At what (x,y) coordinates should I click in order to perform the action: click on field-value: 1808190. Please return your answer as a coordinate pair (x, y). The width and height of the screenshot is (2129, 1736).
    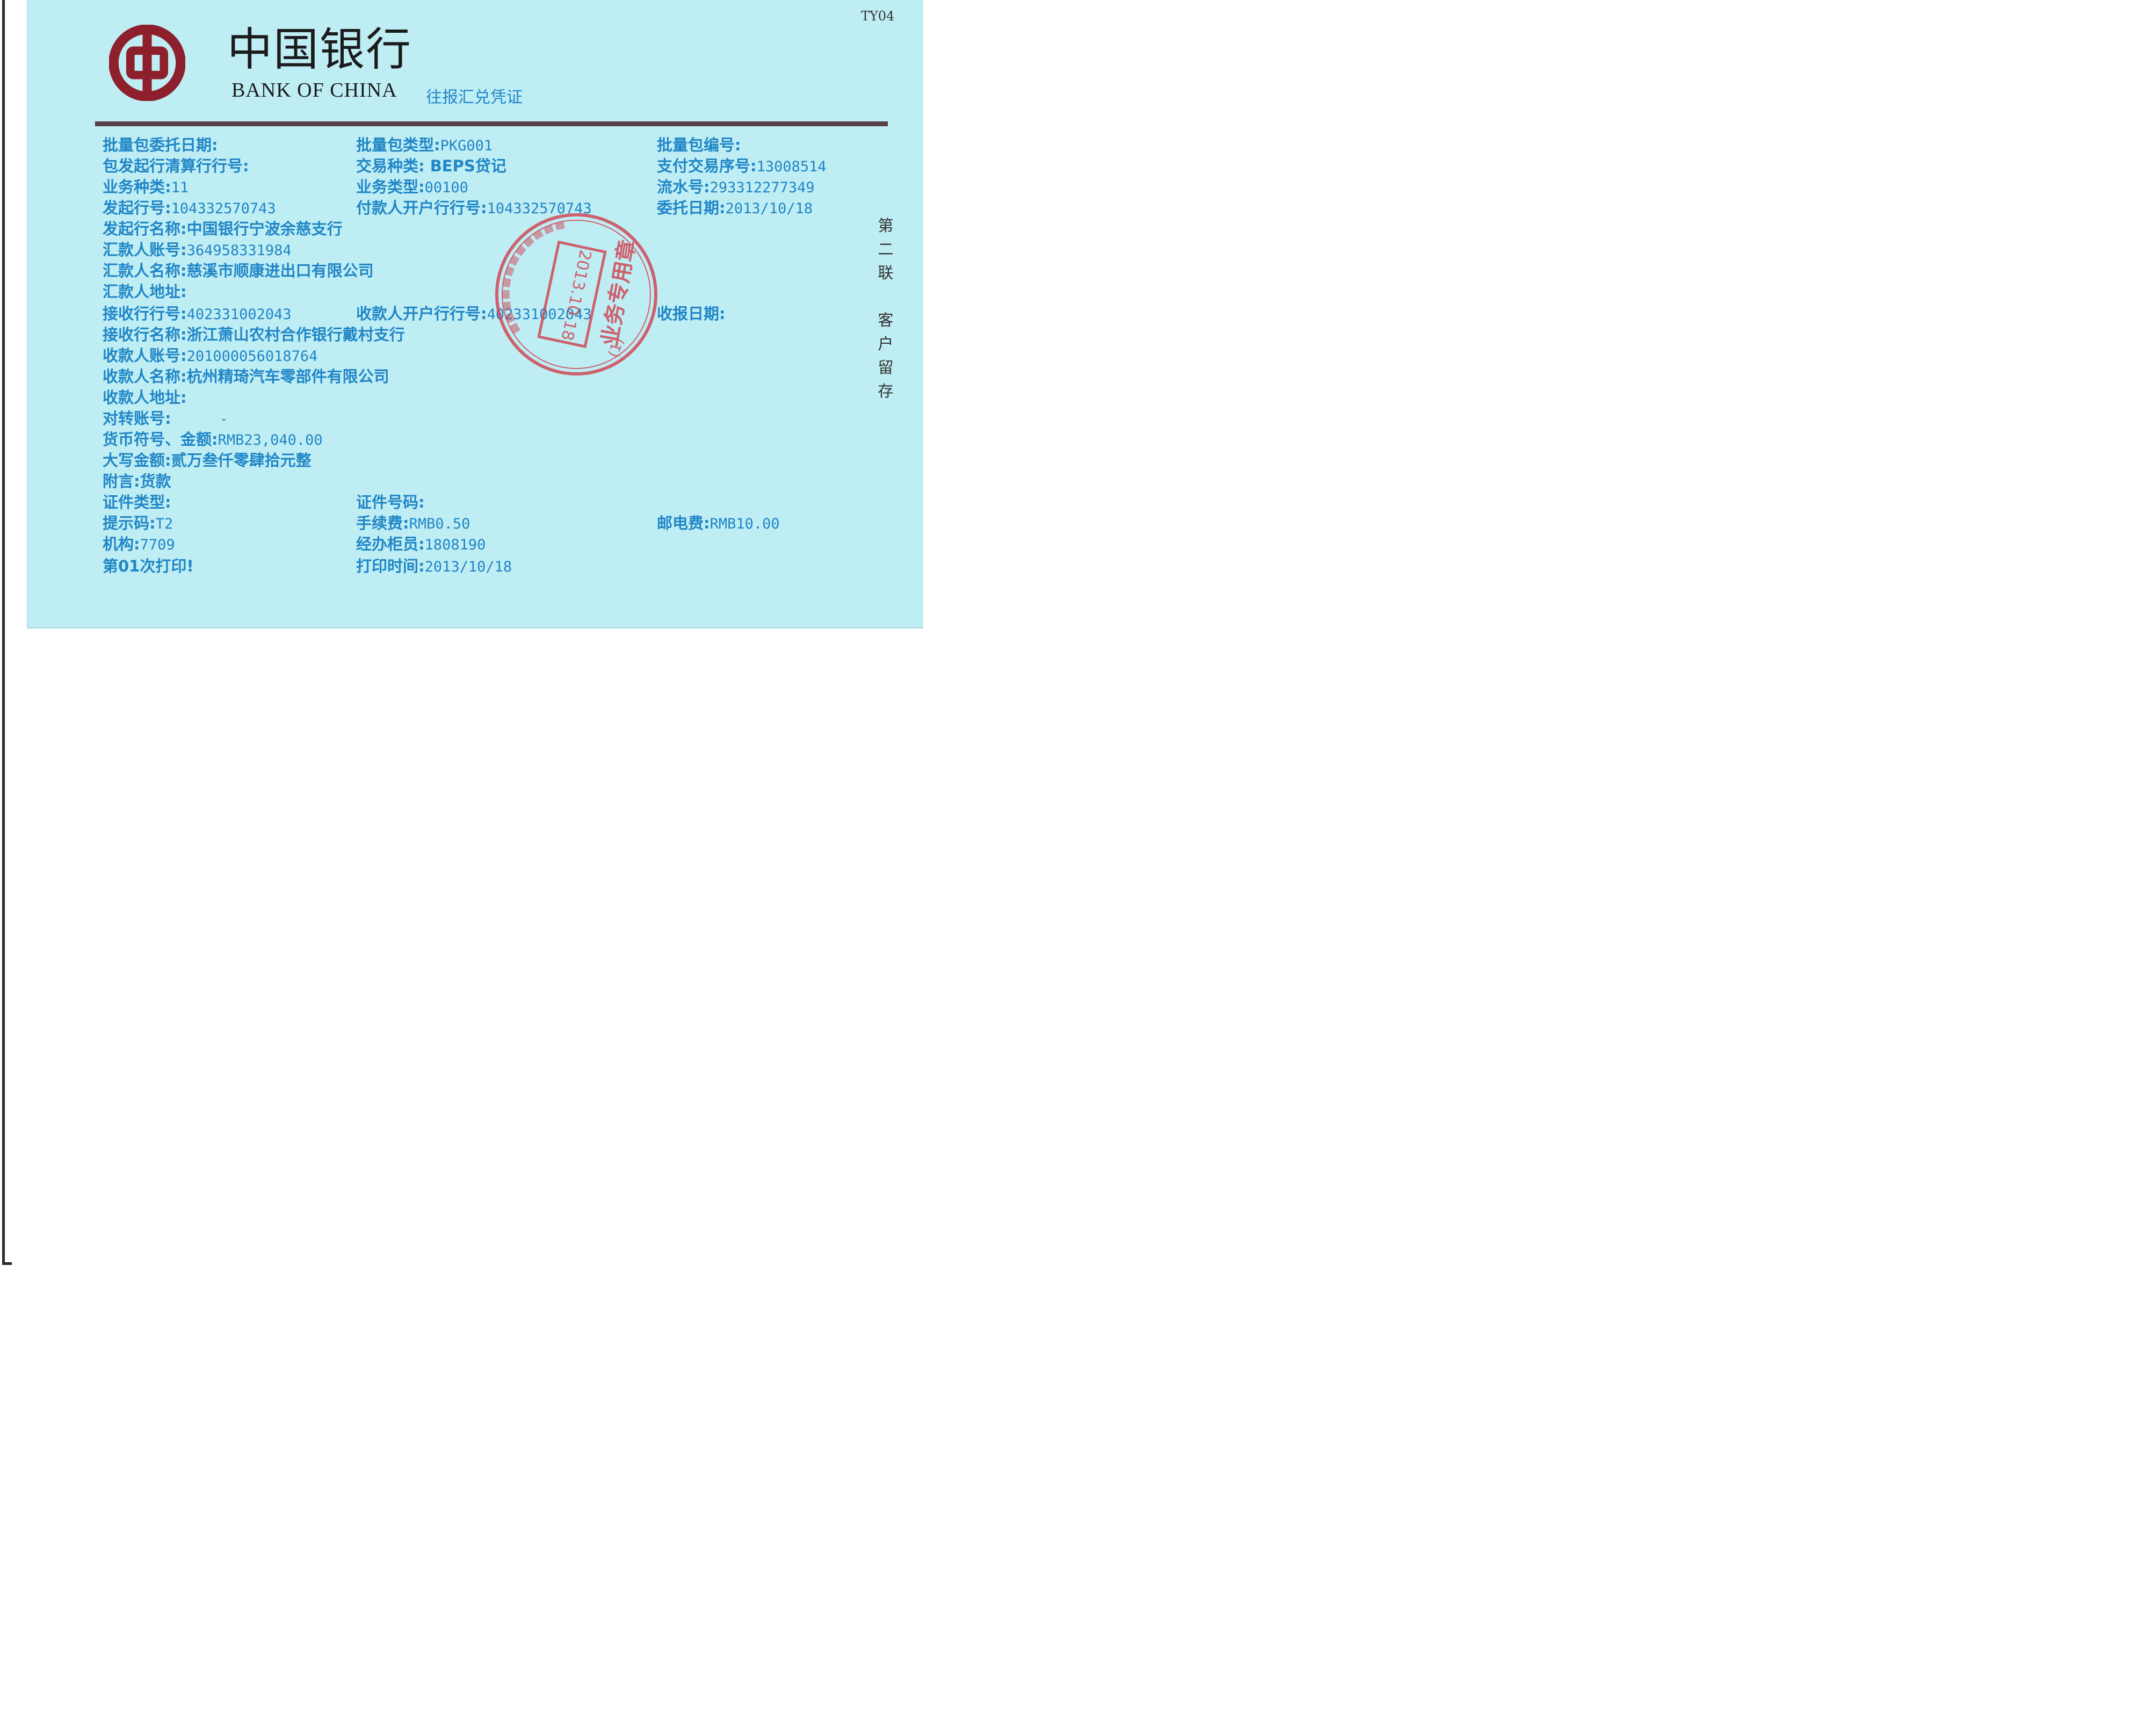
    Looking at the image, I should click on (455, 545).